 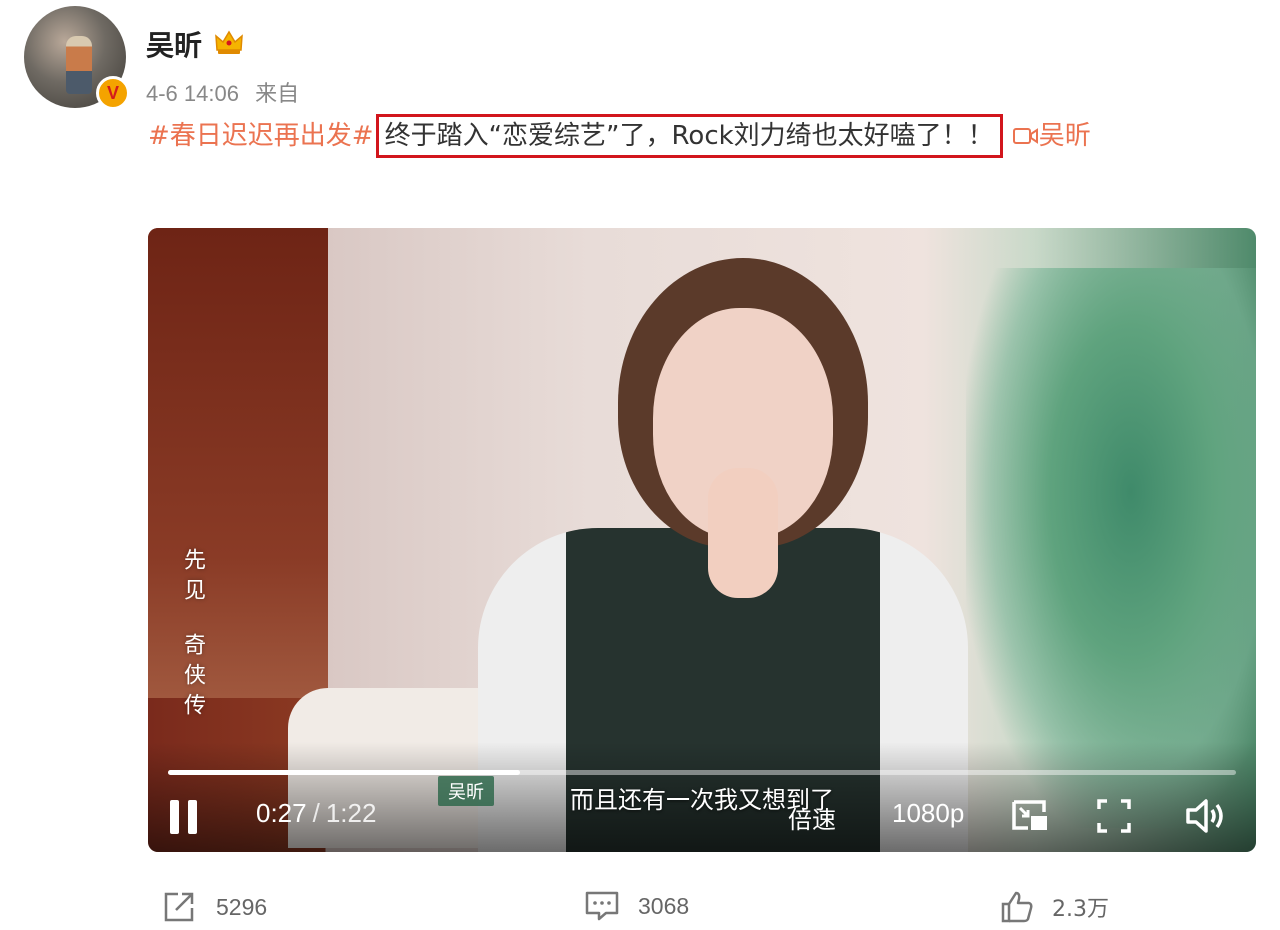 What do you see at coordinates (214, 907) in the screenshot?
I see `forward-button: 5296` at bounding box center [214, 907].